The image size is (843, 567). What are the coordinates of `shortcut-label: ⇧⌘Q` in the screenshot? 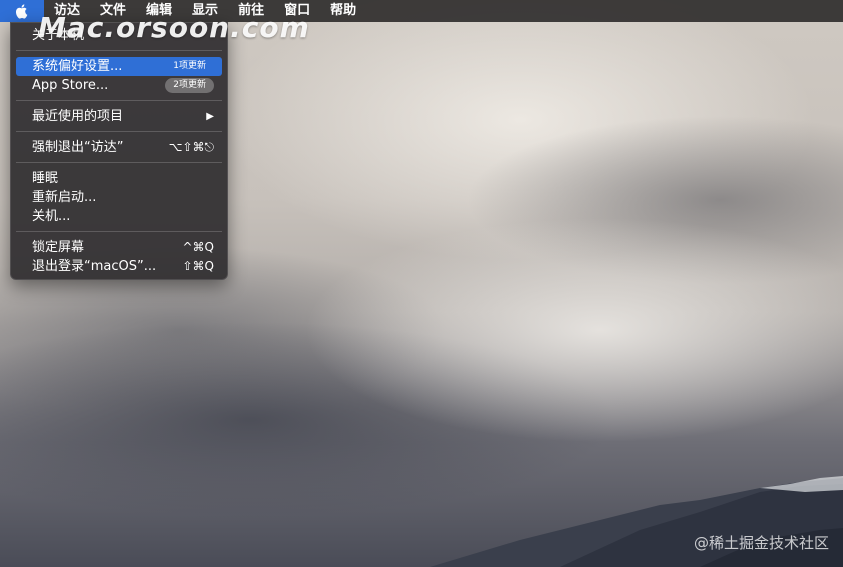 It's located at (198, 266).